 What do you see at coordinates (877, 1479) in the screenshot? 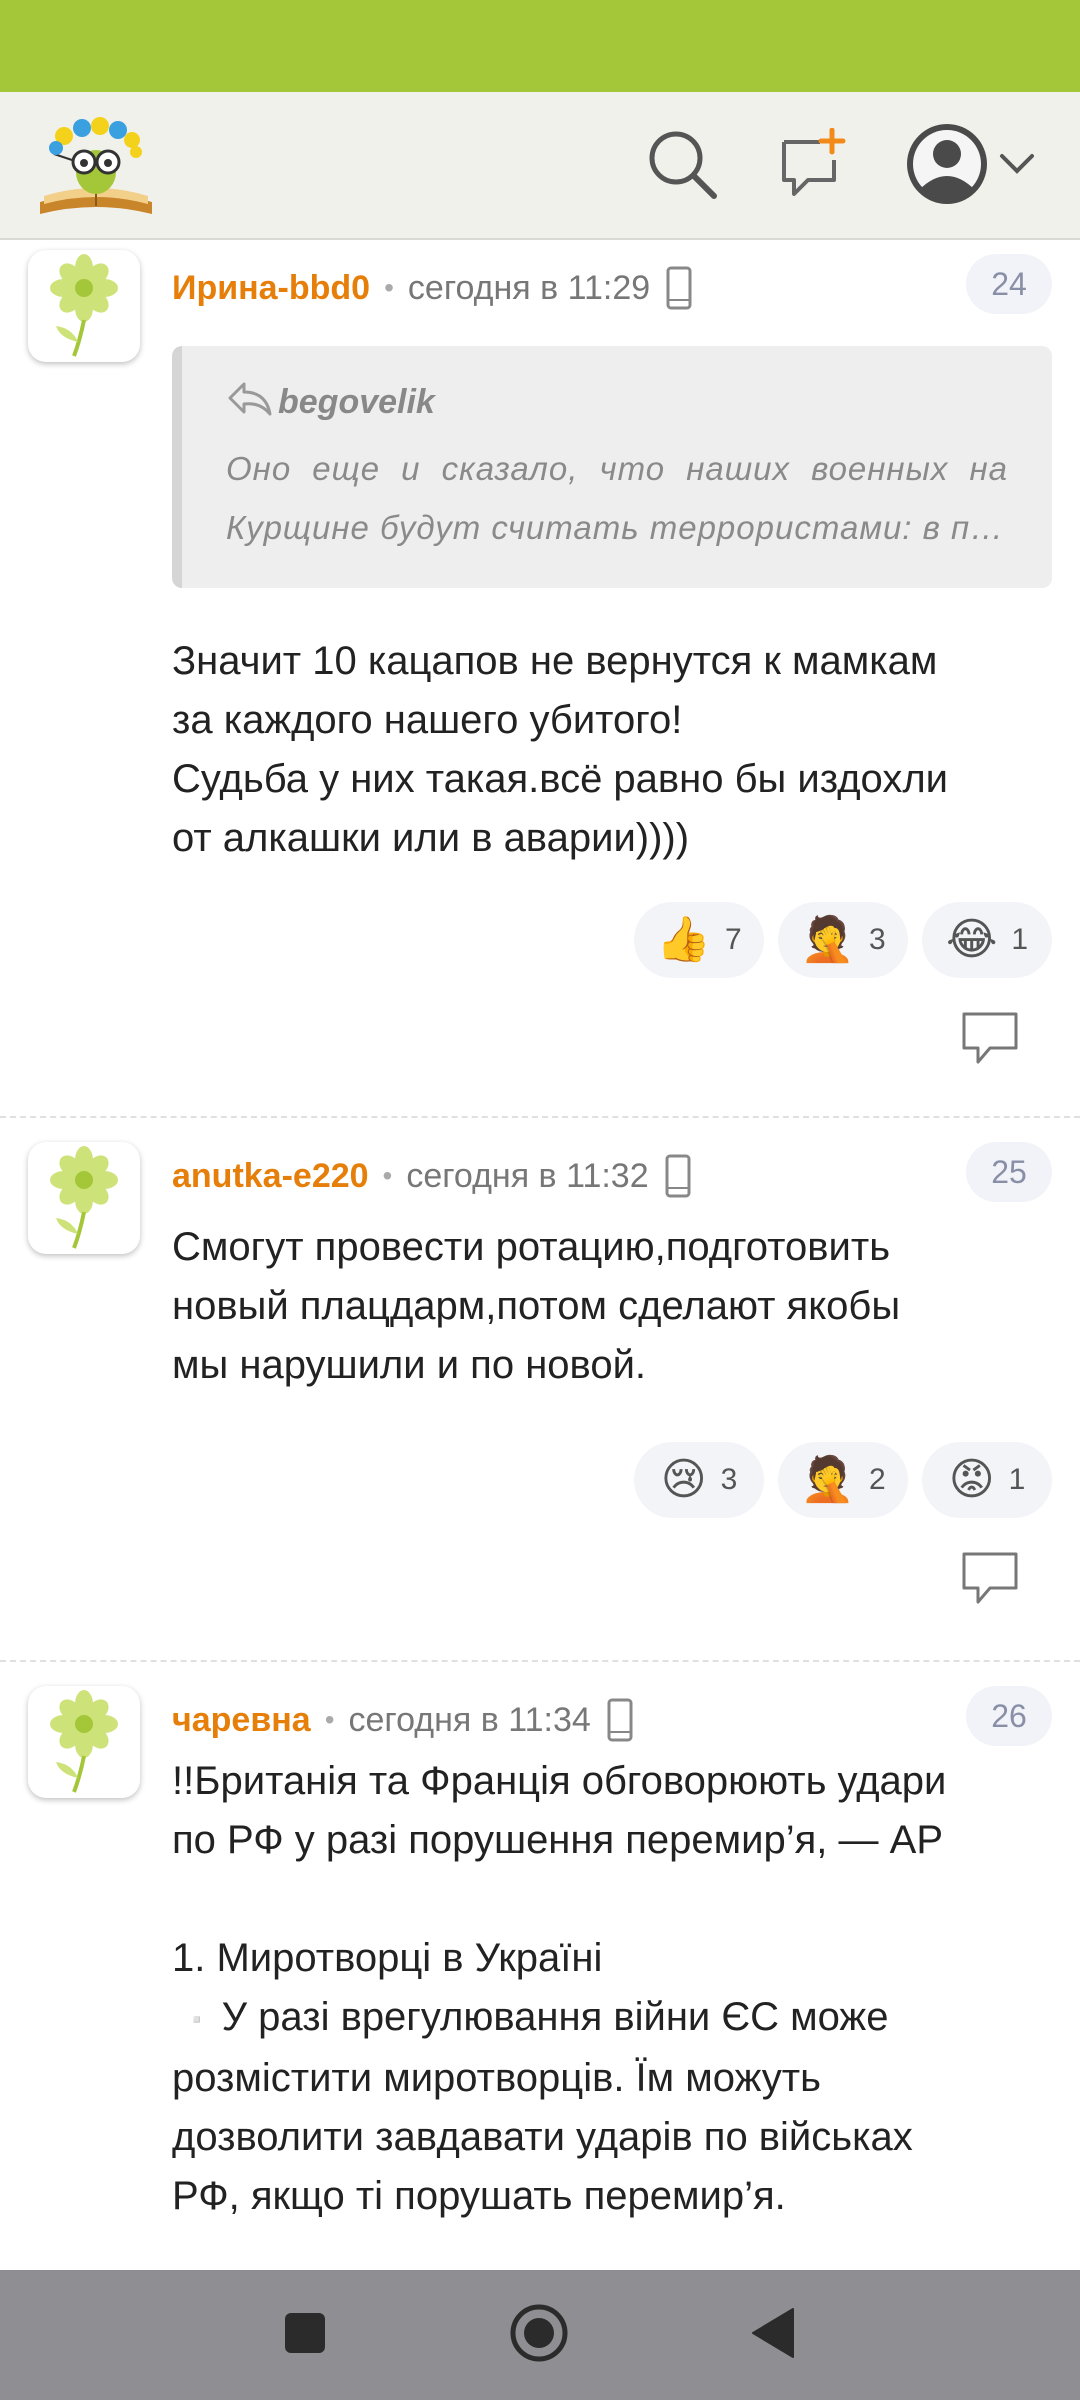
I see `reaction-count: 2` at bounding box center [877, 1479].